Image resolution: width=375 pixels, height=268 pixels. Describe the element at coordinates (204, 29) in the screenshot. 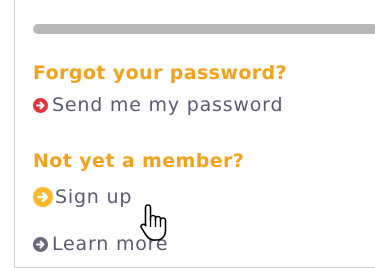

I see `panel-header-bar` at that location.